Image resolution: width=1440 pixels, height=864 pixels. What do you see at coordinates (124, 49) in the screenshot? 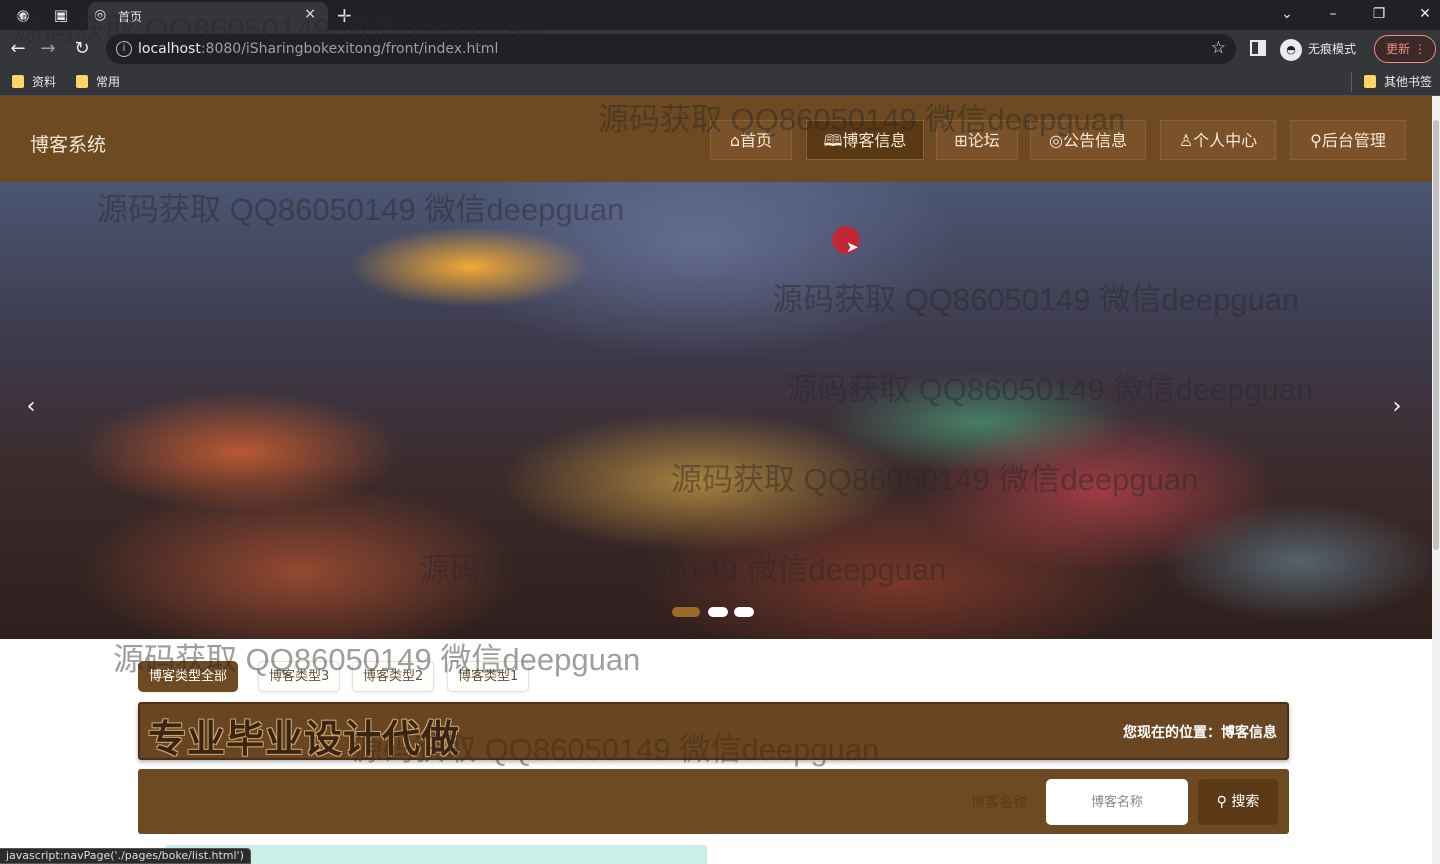
I see `site-info-icon: i` at bounding box center [124, 49].